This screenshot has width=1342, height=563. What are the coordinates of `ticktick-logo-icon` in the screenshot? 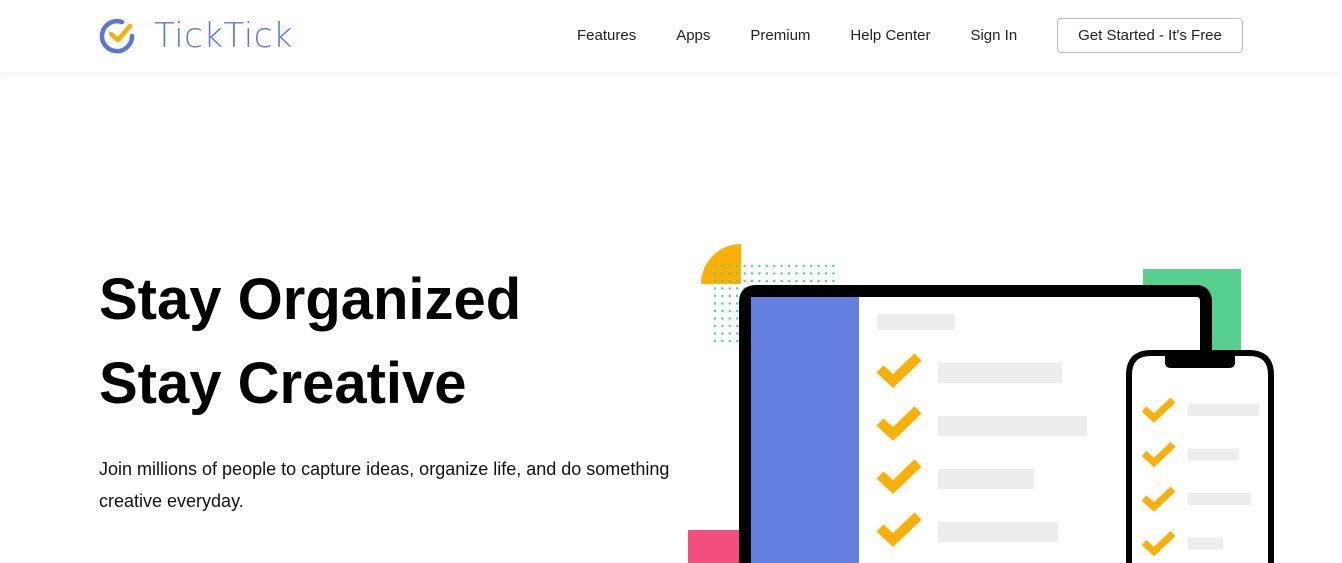 It's located at (117, 36).